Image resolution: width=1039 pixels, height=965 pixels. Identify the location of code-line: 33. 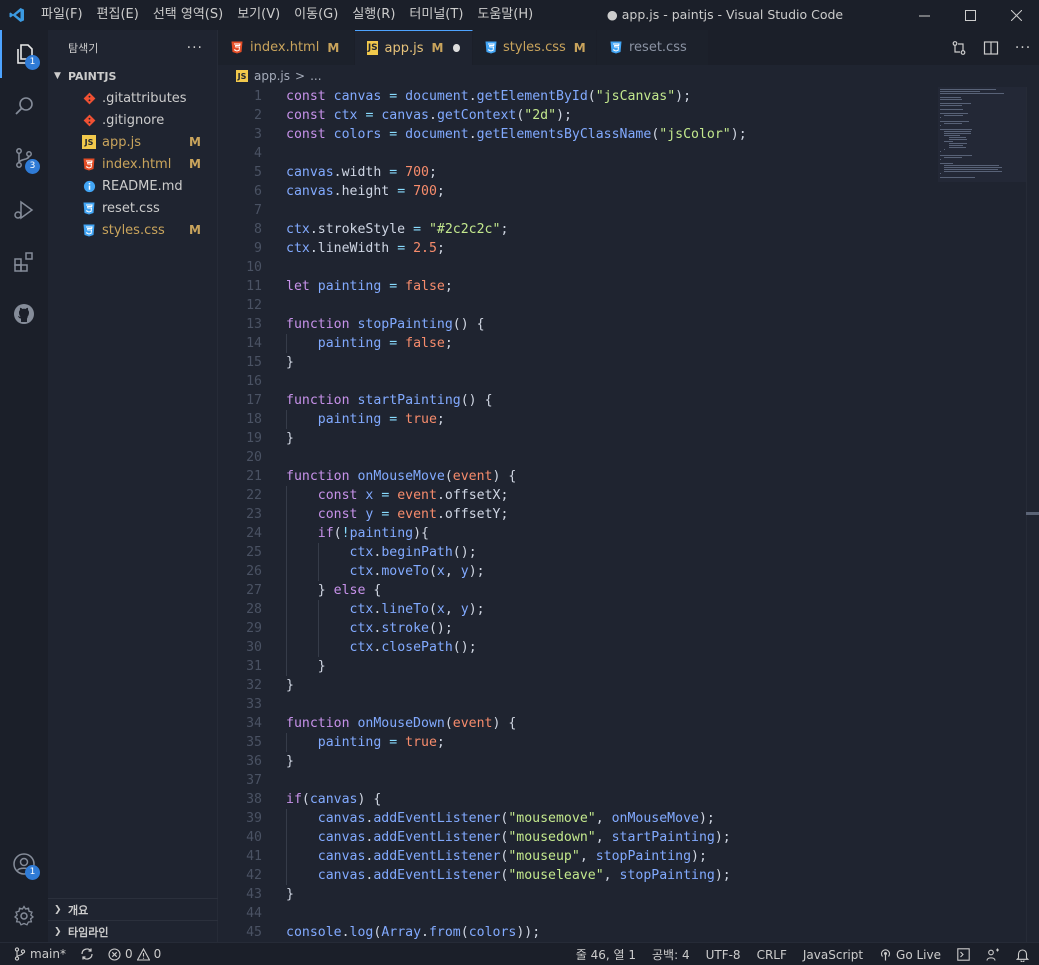
(578, 704).